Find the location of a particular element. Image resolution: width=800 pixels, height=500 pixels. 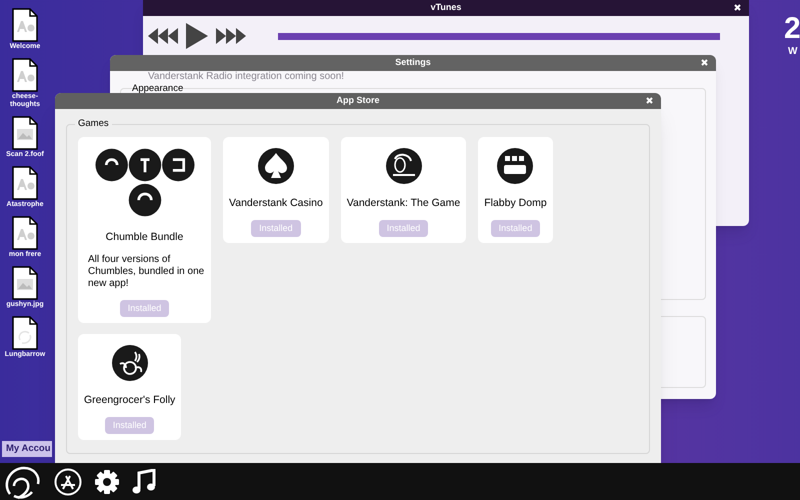

play-icon is located at coordinates (197, 36).